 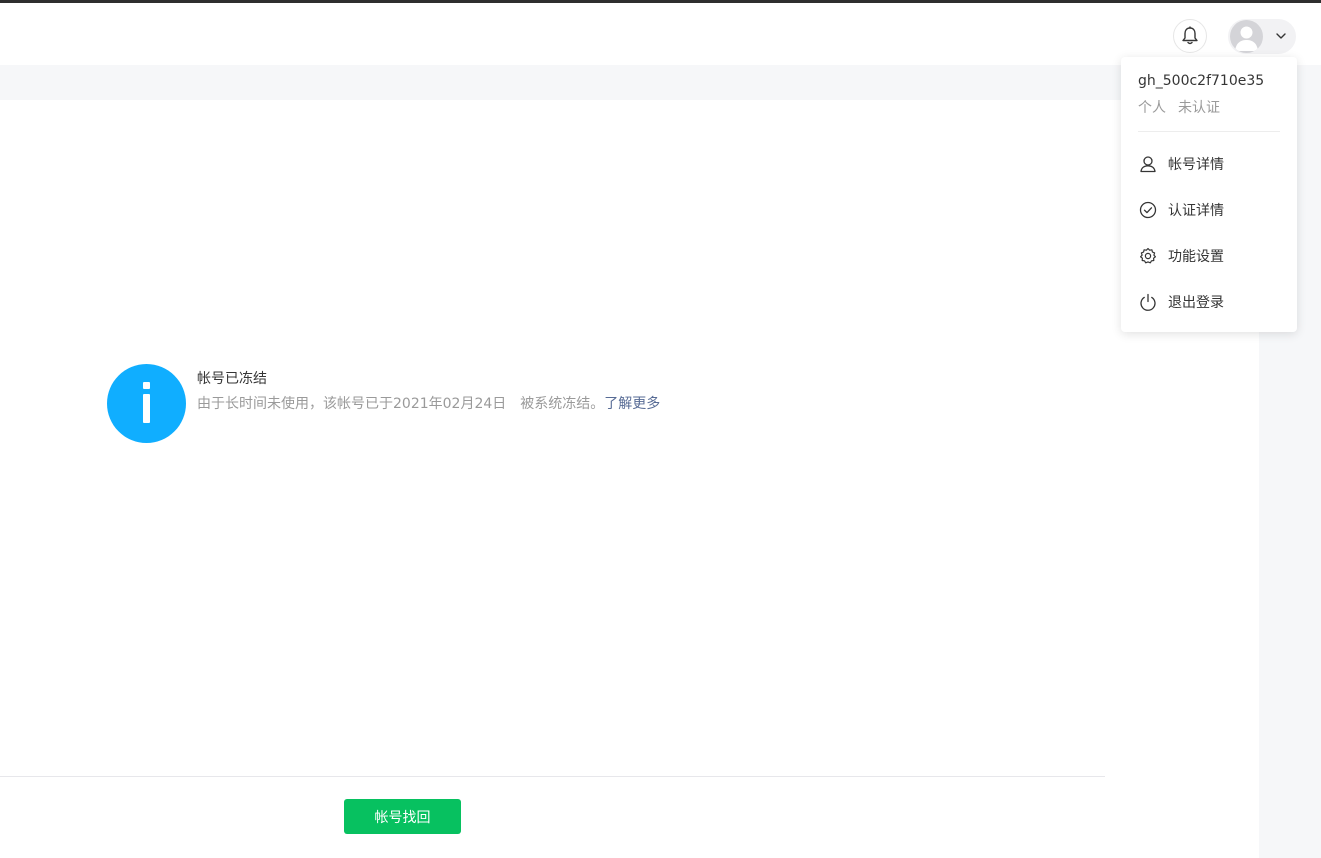 What do you see at coordinates (402, 816) in the screenshot?
I see `account-recover-button: 帐号找回` at bounding box center [402, 816].